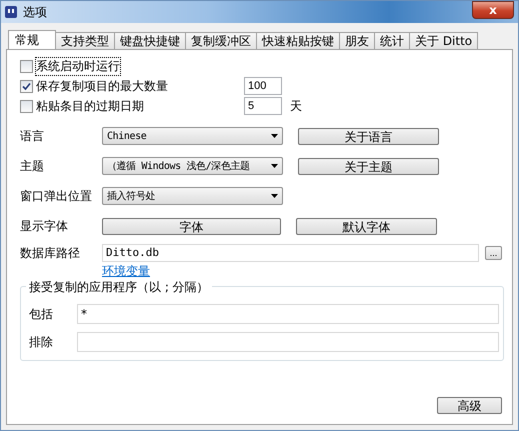 Image resolution: width=519 pixels, height=431 pixels. Describe the element at coordinates (32, 136) in the screenshot. I see `setting-label: 语言` at that location.